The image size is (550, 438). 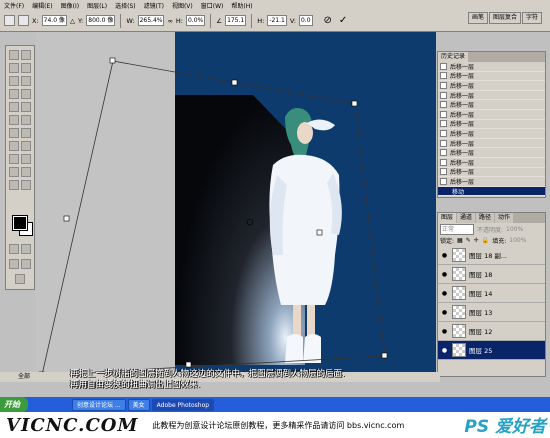 I want to click on standard-mode-icon, so click(x=14, y=249).